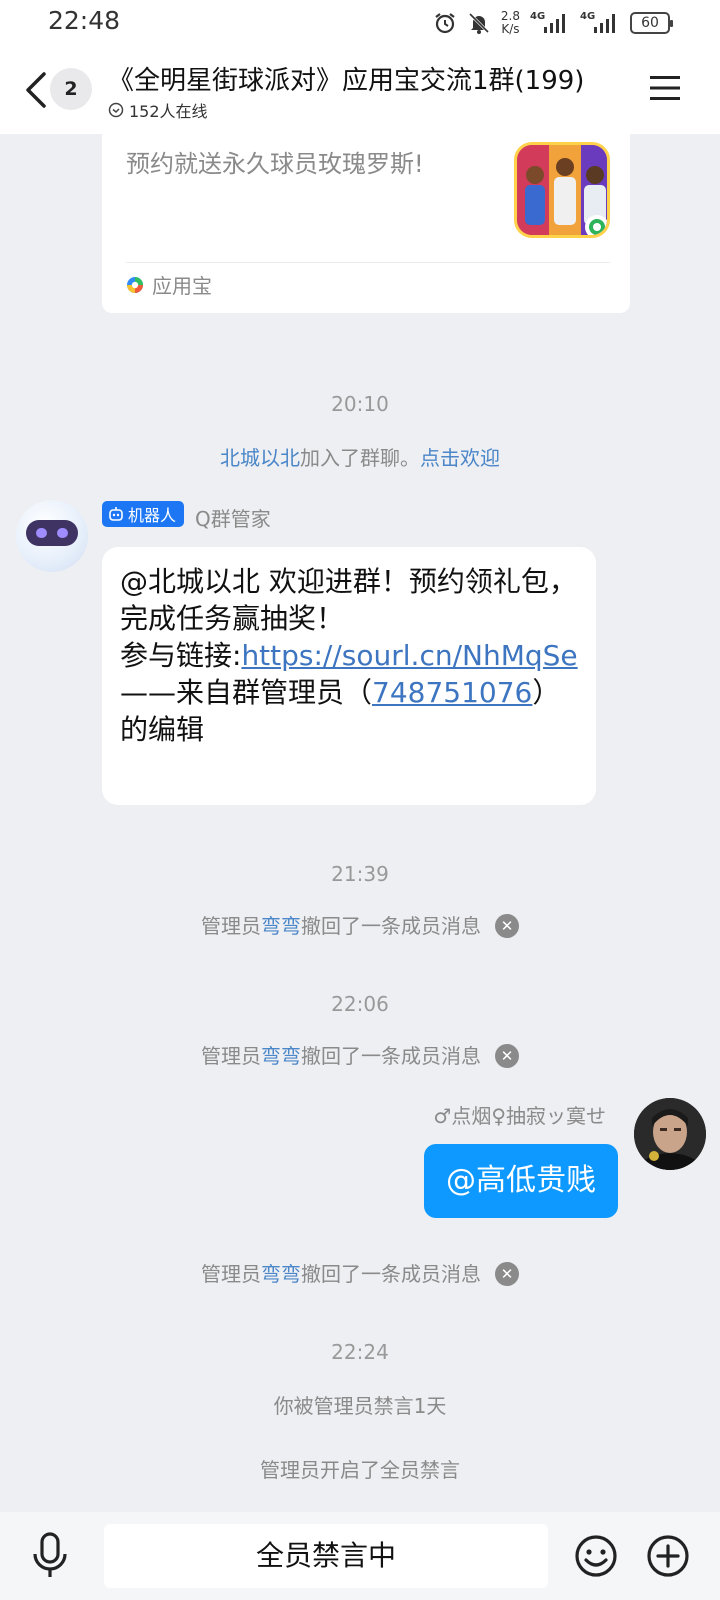 The height and width of the screenshot is (1600, 720). What do you see at coordinates (360, 404) in the screenshot?
I see `timestamp: 20:10` at bounding box center [360, 404].